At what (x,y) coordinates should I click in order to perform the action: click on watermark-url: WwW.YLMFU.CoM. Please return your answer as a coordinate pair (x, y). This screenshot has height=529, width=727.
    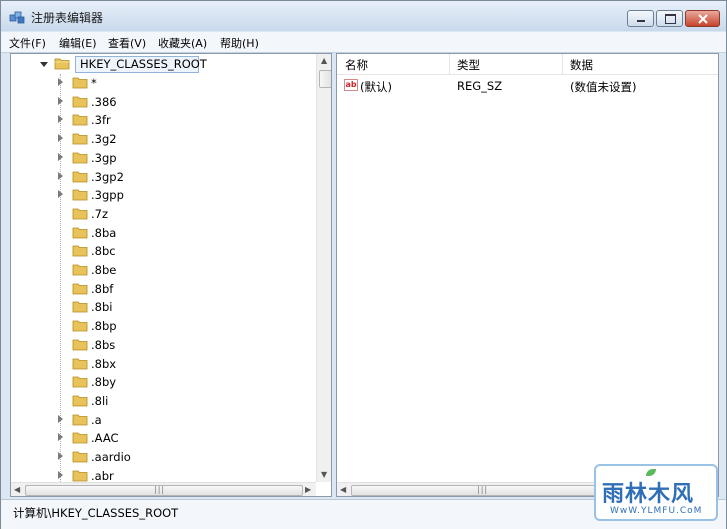
    Looking at the image, I should click on (656, 511).